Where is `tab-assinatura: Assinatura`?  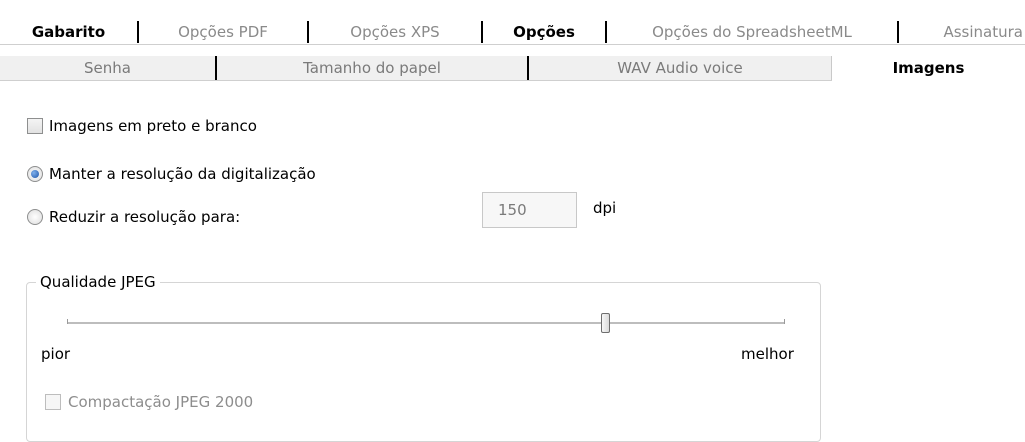 tab-assinatura: Assinatura is located at coordinates (961, 32).